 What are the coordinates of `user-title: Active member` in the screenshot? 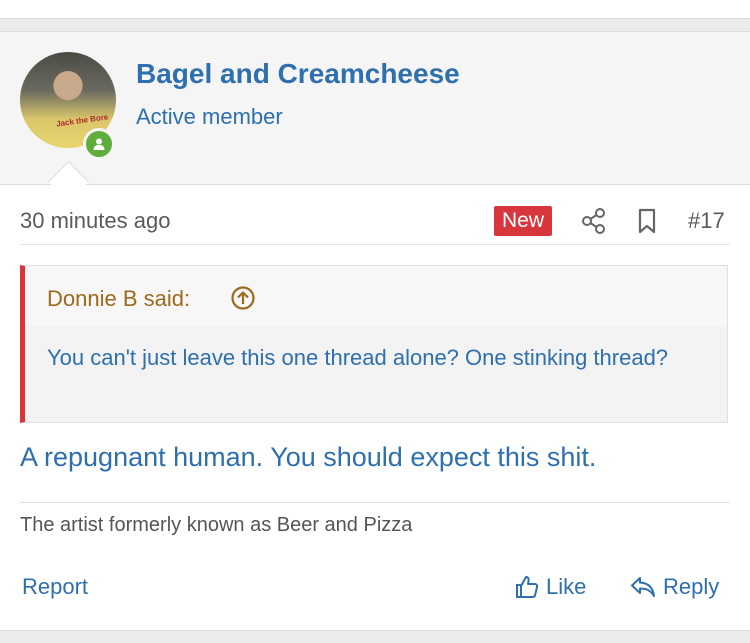 It's located at (209, 116).